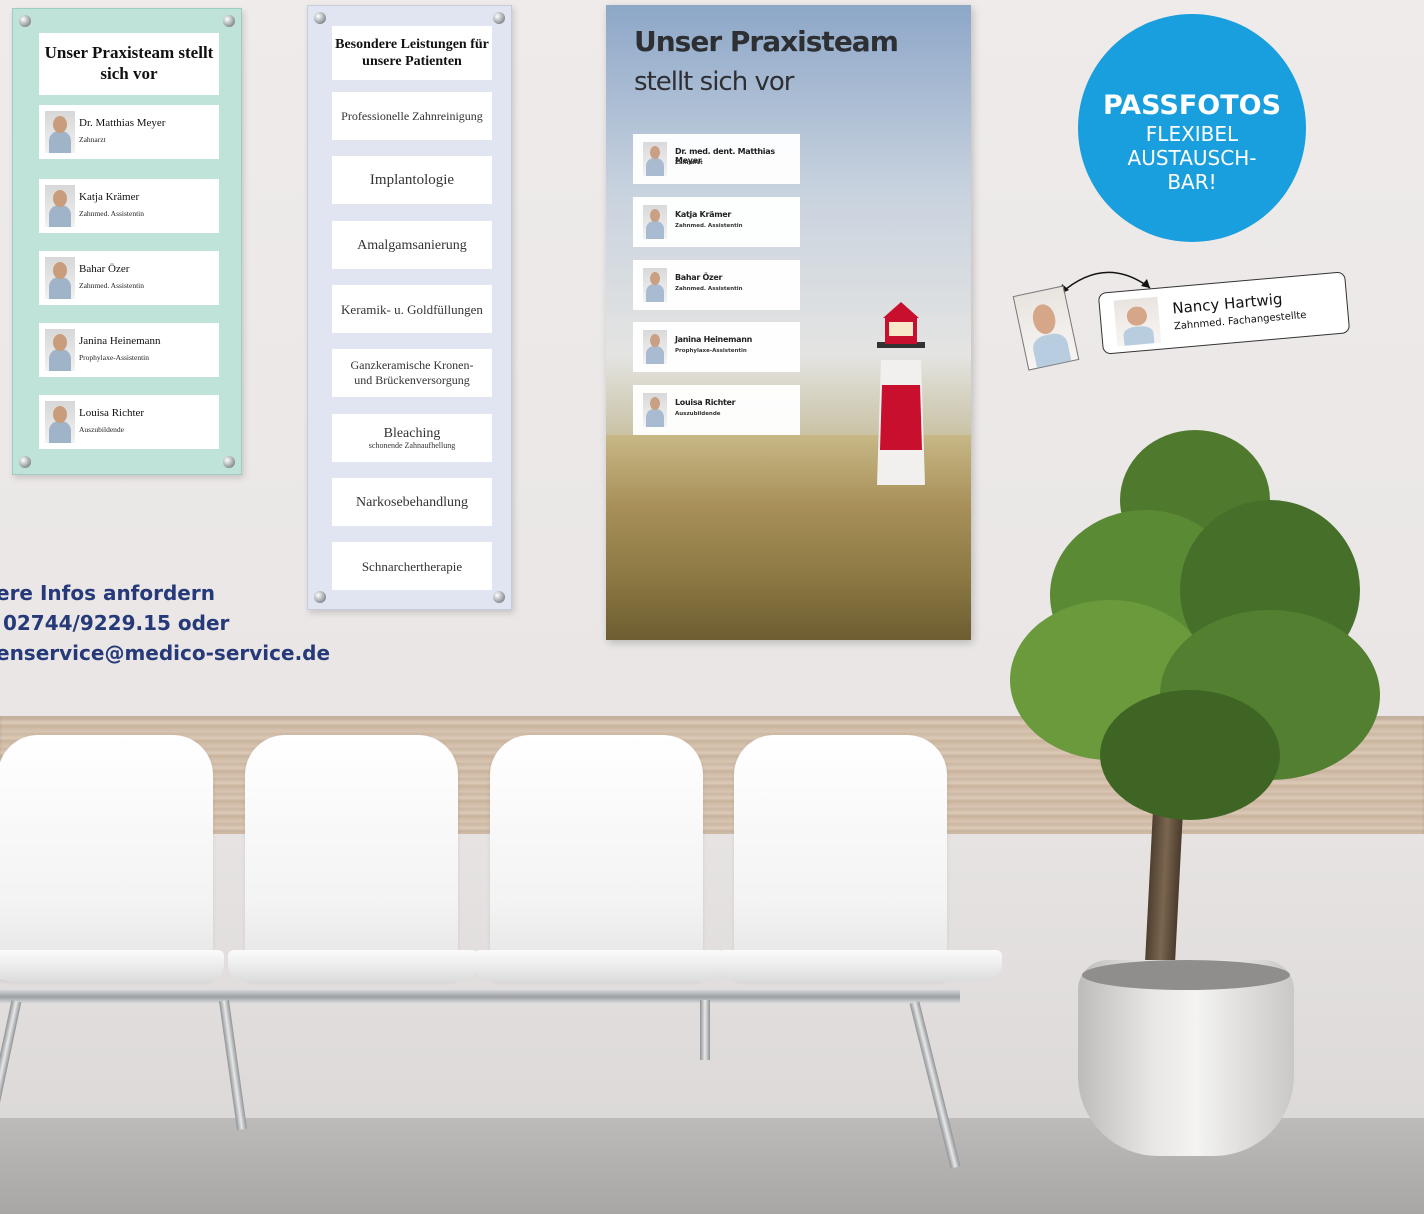 Image resolution: width=1424 pixels, height=1214 pixels. Describe the element at coordinates (1192, 105) in the screenshot. I see `badge-headline: PASSFOTOS` at that location.